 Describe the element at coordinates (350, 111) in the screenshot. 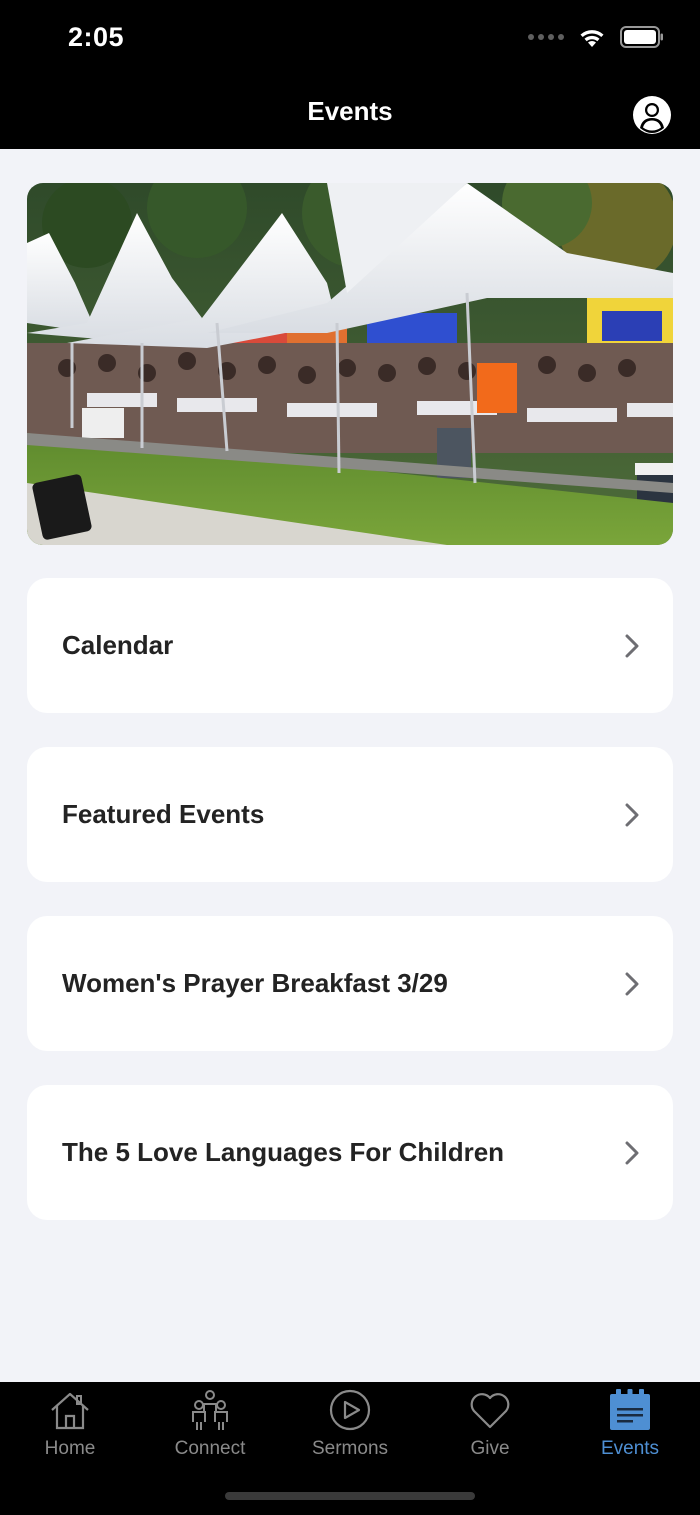

I see `page-title: Events` at that location.